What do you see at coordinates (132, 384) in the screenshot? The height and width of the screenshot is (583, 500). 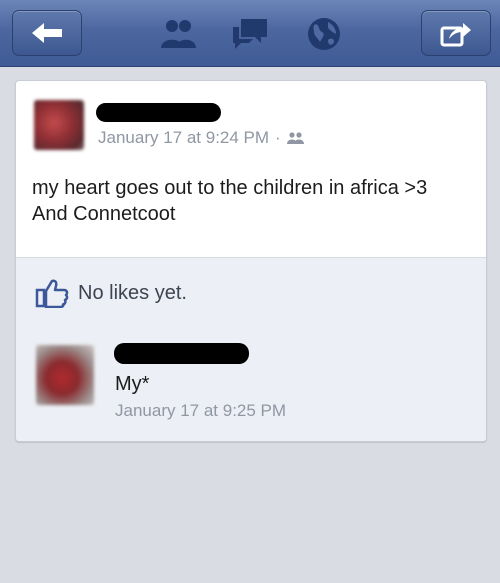 I see `comment-text: My*` at bounding box center [132, 384].